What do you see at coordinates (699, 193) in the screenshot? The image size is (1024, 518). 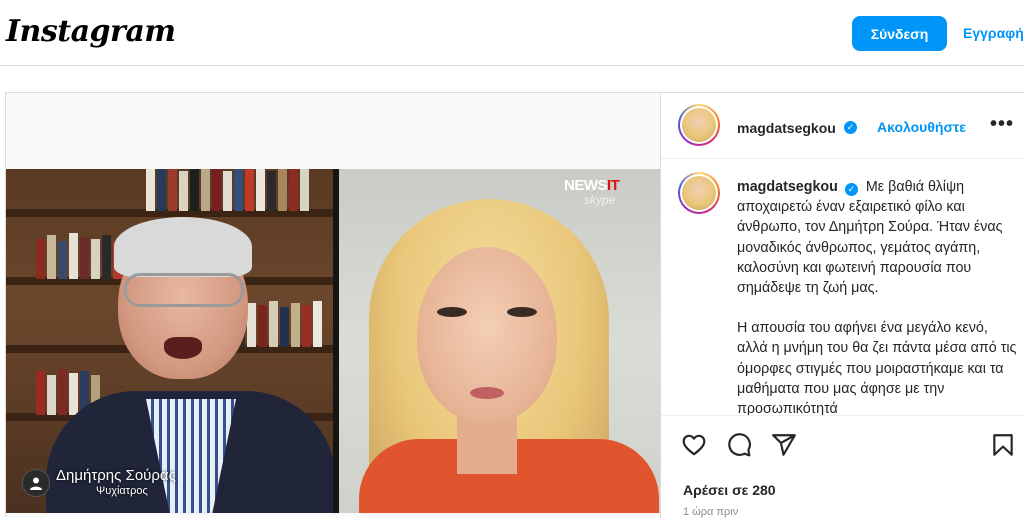 I see `caption-avatar` at bounding box center [699, 193].